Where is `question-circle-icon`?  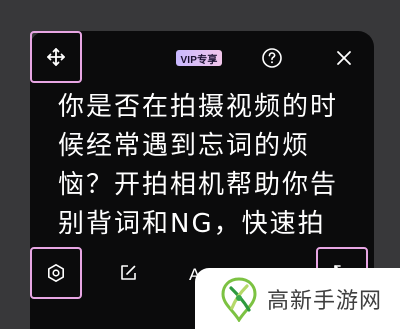 question-circle-icon is located at coordinates (272, 58).